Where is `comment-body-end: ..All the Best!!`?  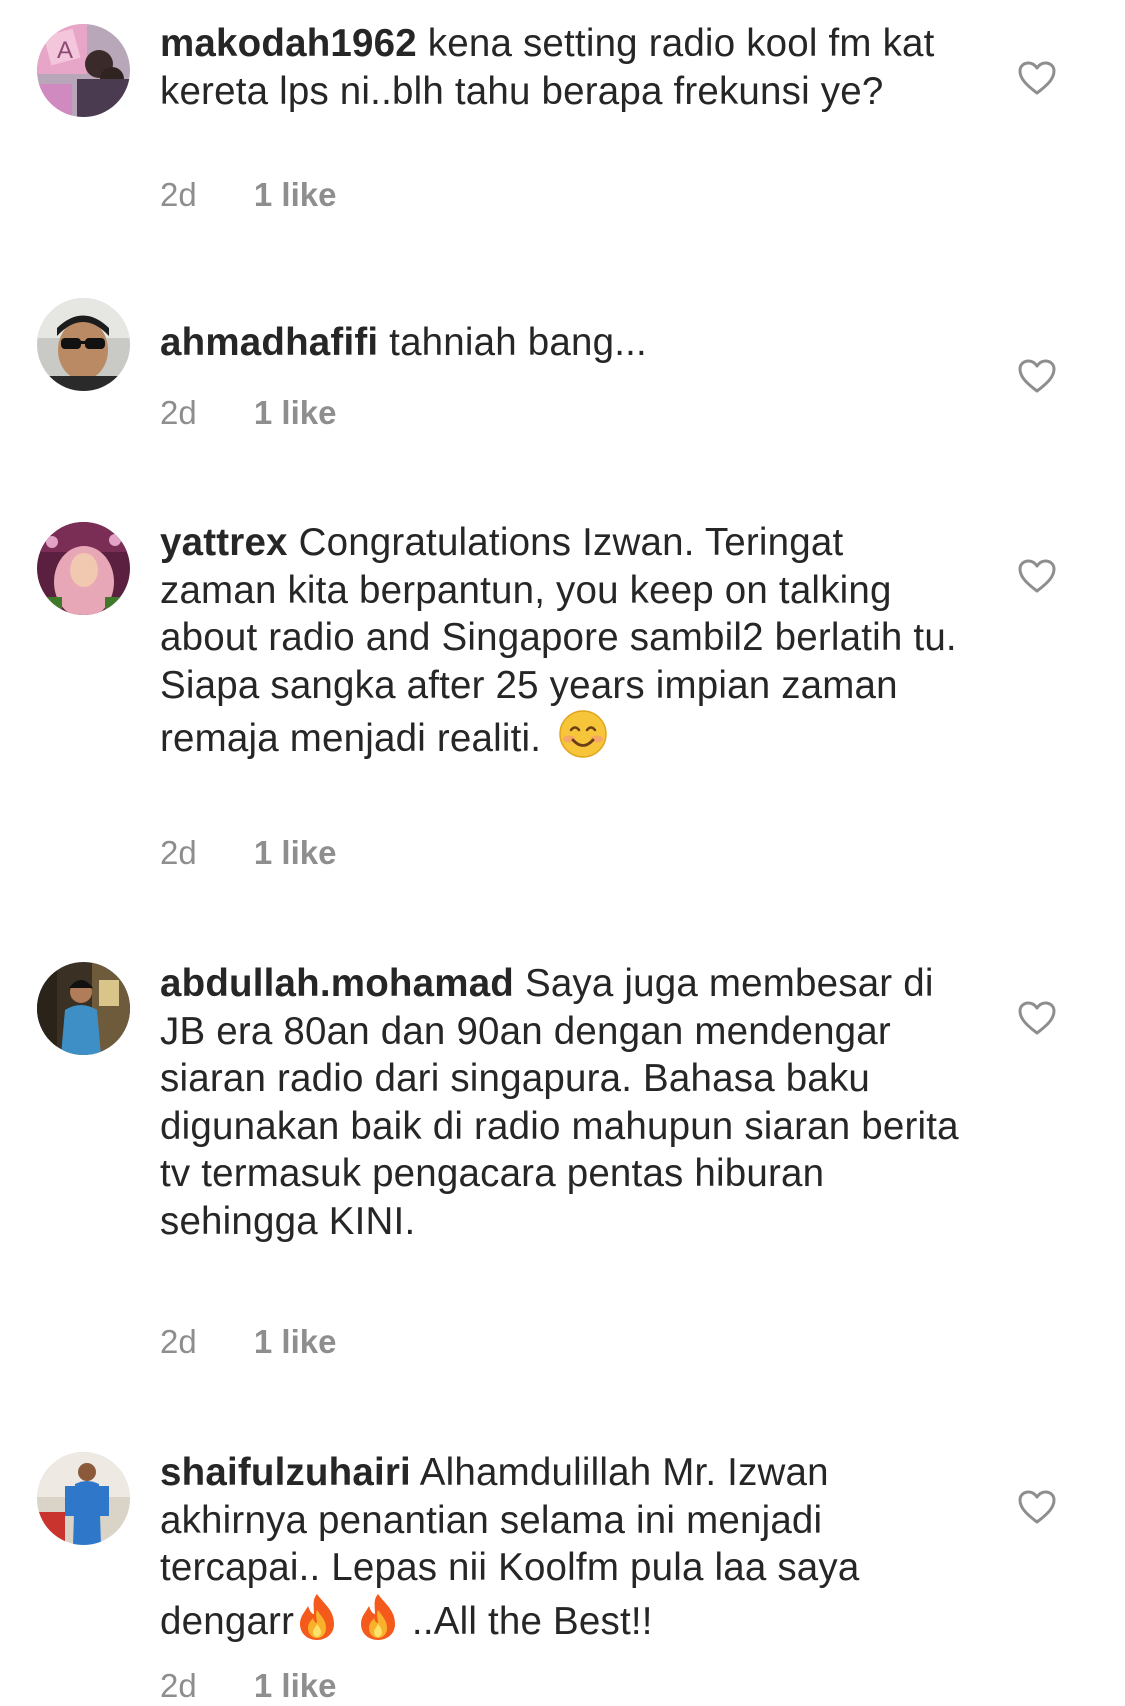
comment-body-end: ..All the Best!! is located at coordinates (532, 1621).